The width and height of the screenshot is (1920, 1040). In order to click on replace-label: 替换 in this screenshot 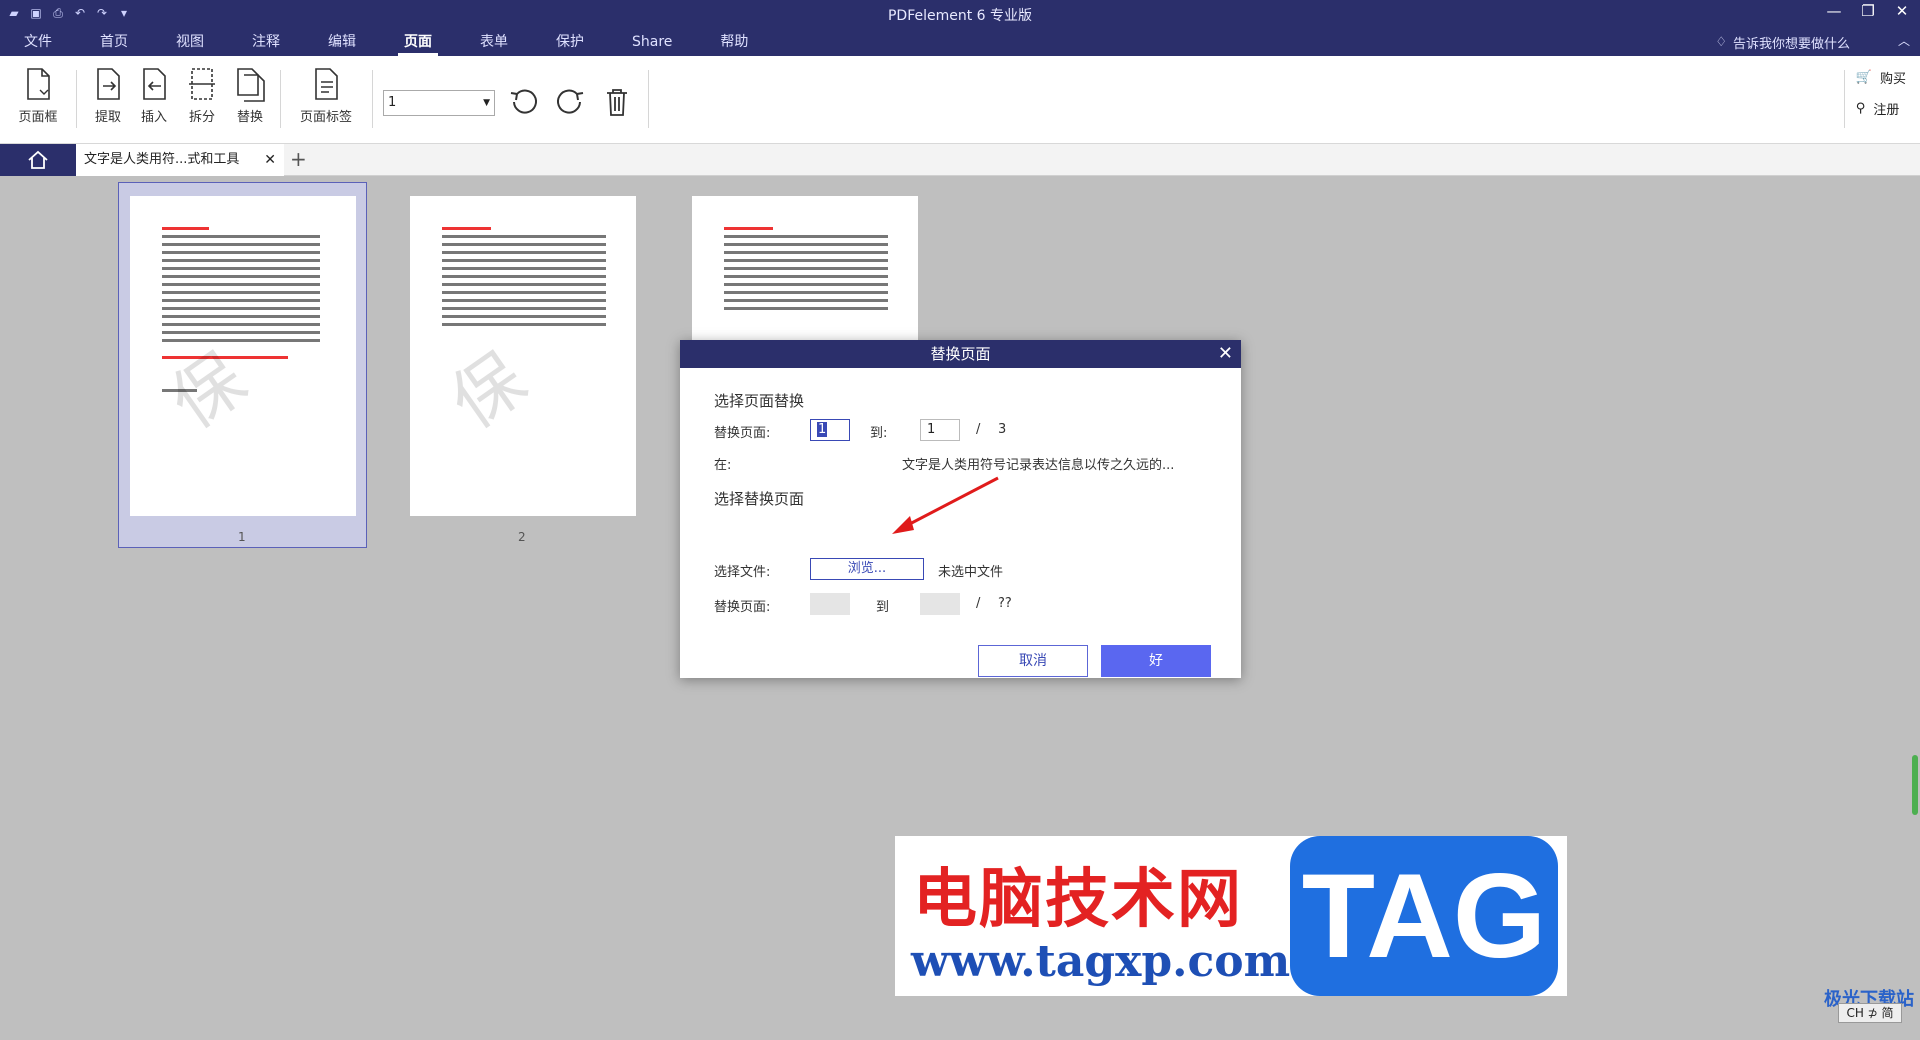, I will do `click(249, 117)`.